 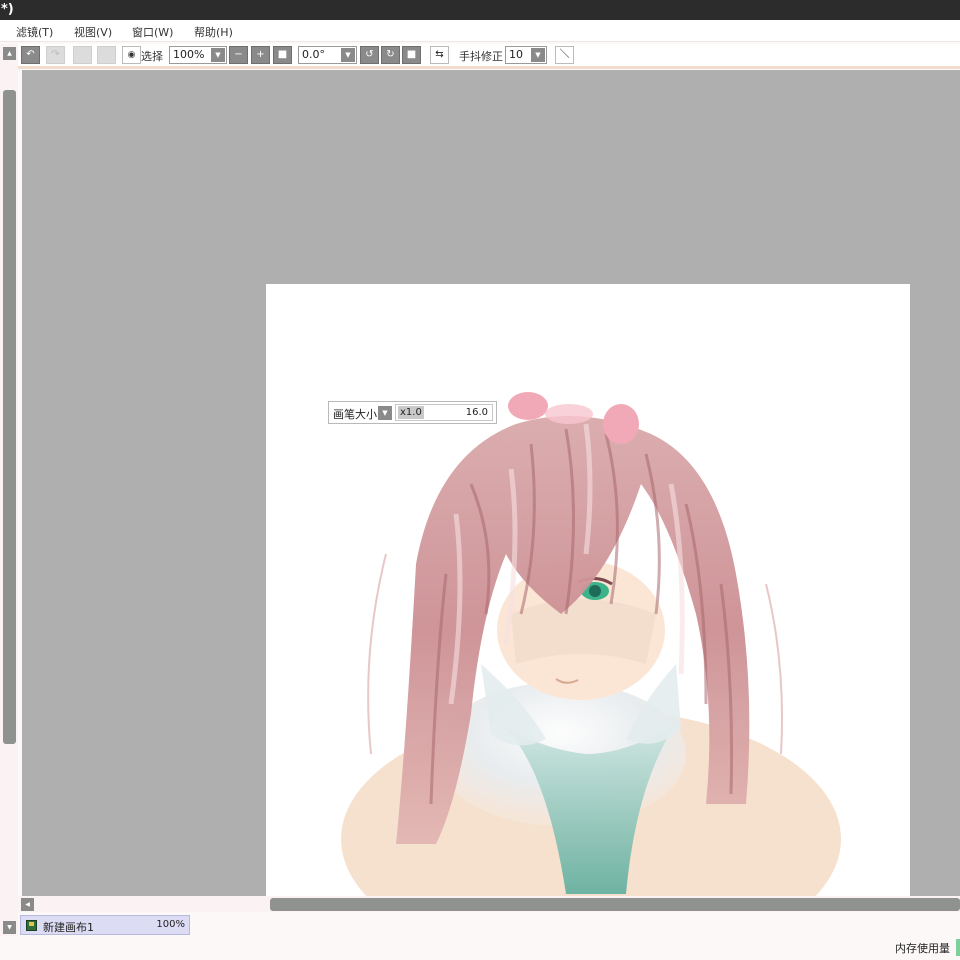 What do you see at coordinates (355, 414) in the screenshot?
I see `brush-size-label: 画笔大小` at bounding box center [355, 414].